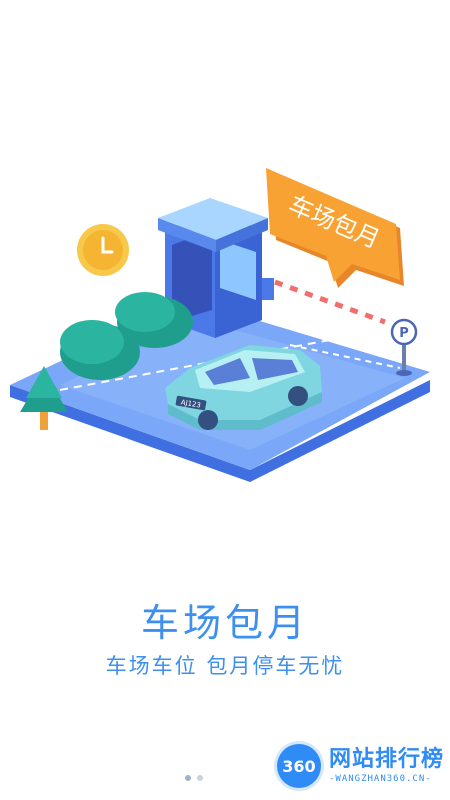  What do you see at coordinates (194, 778) in the screenshot?
I see `pager-dots` at bounding box center [194, 778].